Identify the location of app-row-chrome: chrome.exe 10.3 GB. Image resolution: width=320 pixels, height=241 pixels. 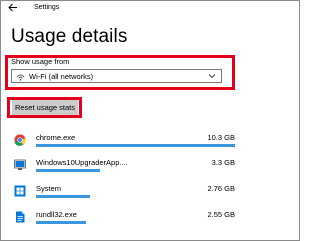
(150, 142).